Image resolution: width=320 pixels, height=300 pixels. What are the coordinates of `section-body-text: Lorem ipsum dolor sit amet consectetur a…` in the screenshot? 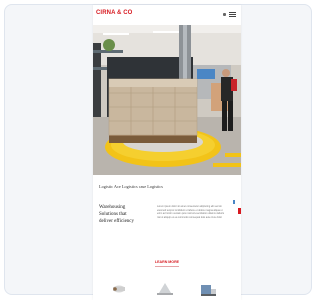 It's located at (191, 212).